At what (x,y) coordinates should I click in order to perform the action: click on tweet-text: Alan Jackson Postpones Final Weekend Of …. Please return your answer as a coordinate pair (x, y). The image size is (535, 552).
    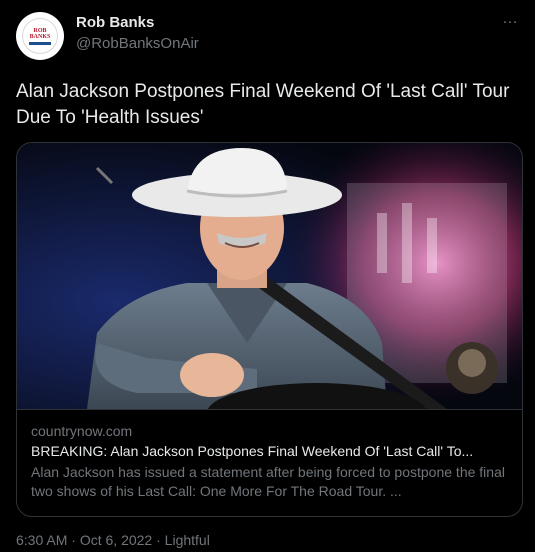
    Looking at the image, I should click on (263, 104).